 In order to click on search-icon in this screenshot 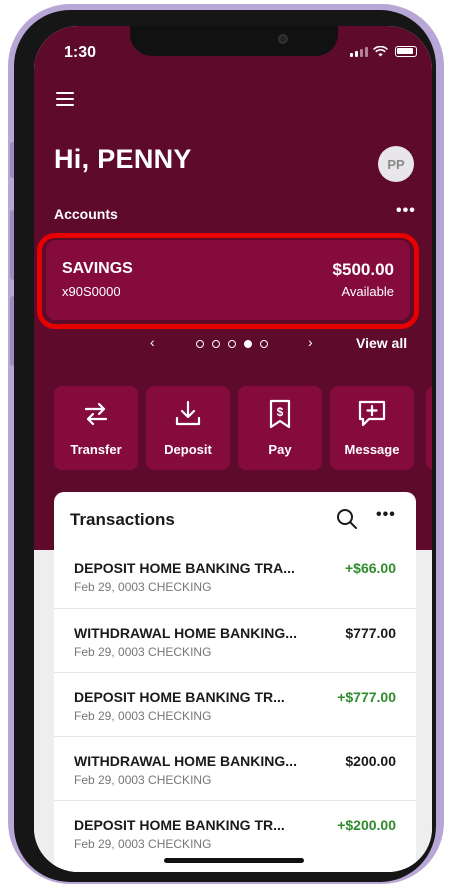, I will do `click(347, 519)`.